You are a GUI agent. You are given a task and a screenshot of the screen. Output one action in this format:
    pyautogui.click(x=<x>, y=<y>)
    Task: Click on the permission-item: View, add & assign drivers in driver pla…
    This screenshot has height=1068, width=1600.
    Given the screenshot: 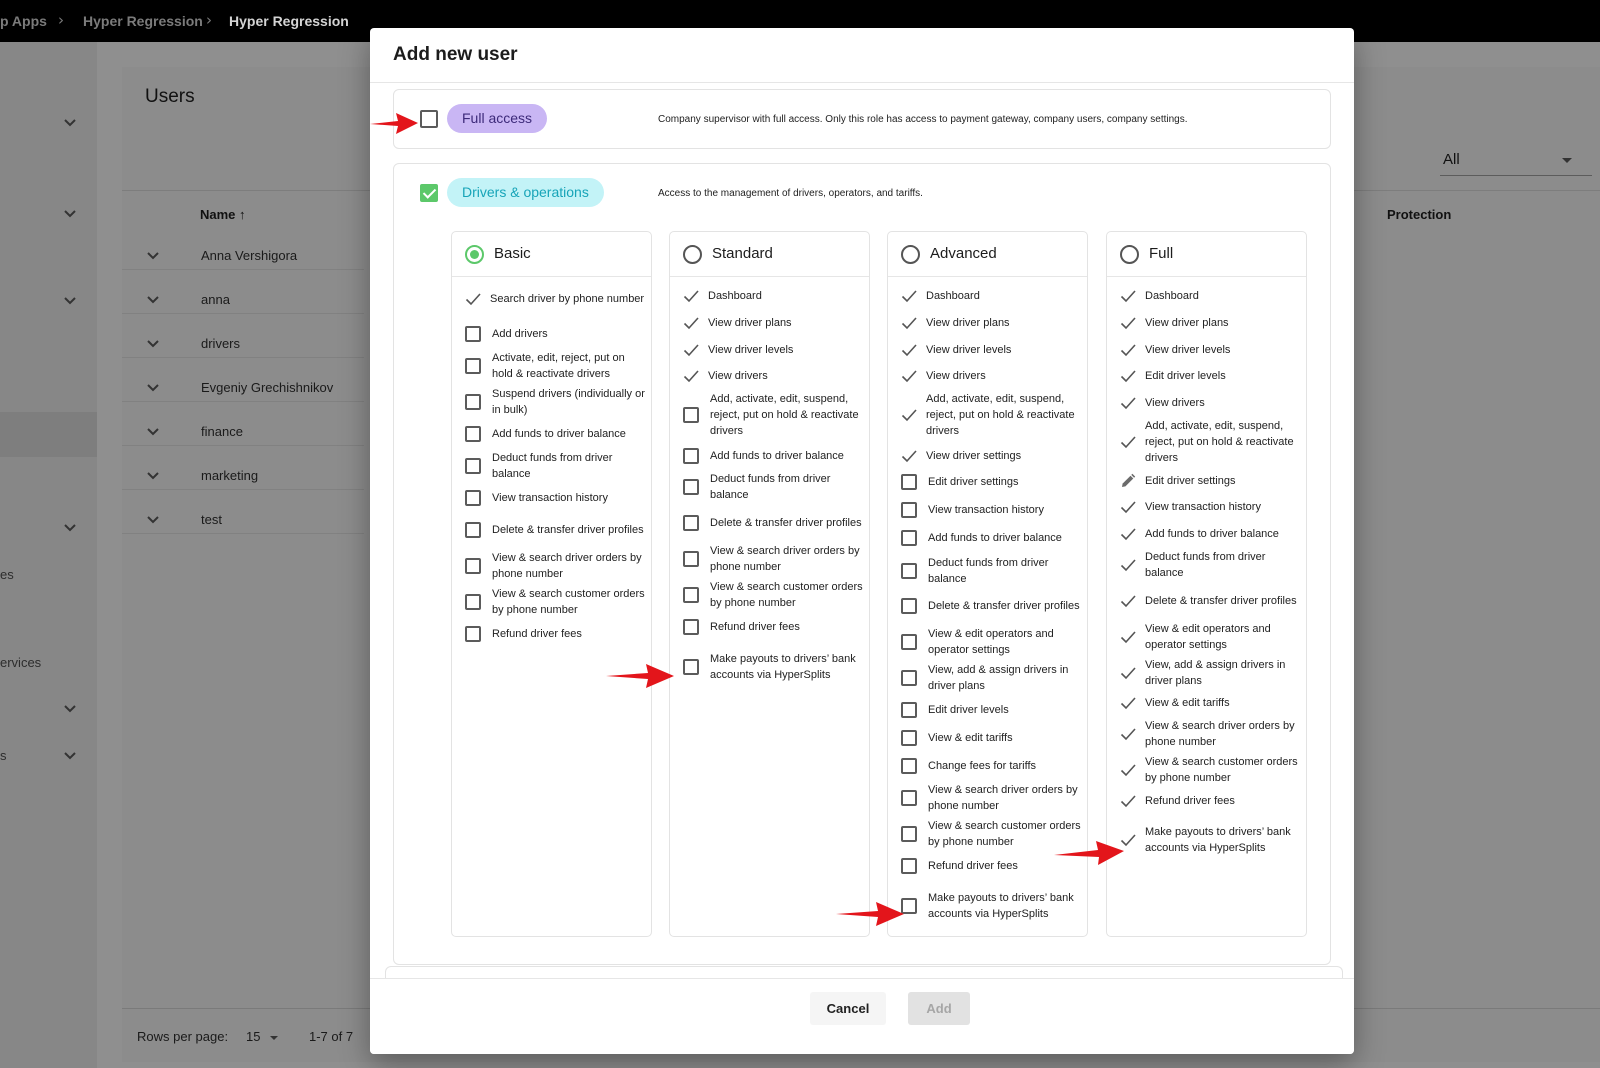 What is the action you would take?
    pyautogui.click(x=987, y=678)
    